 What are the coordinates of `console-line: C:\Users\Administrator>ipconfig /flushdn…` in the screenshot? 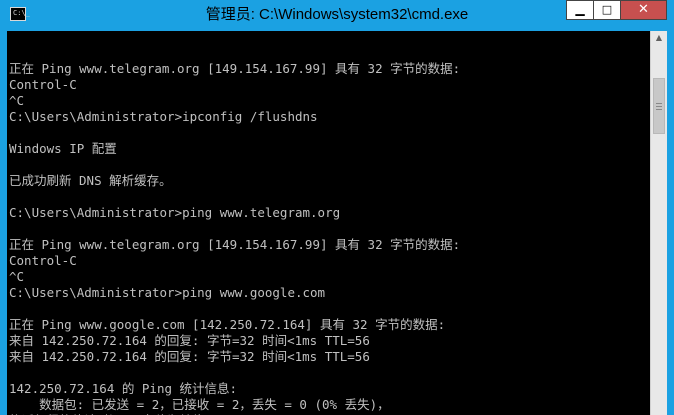 It's located at (163, 116).